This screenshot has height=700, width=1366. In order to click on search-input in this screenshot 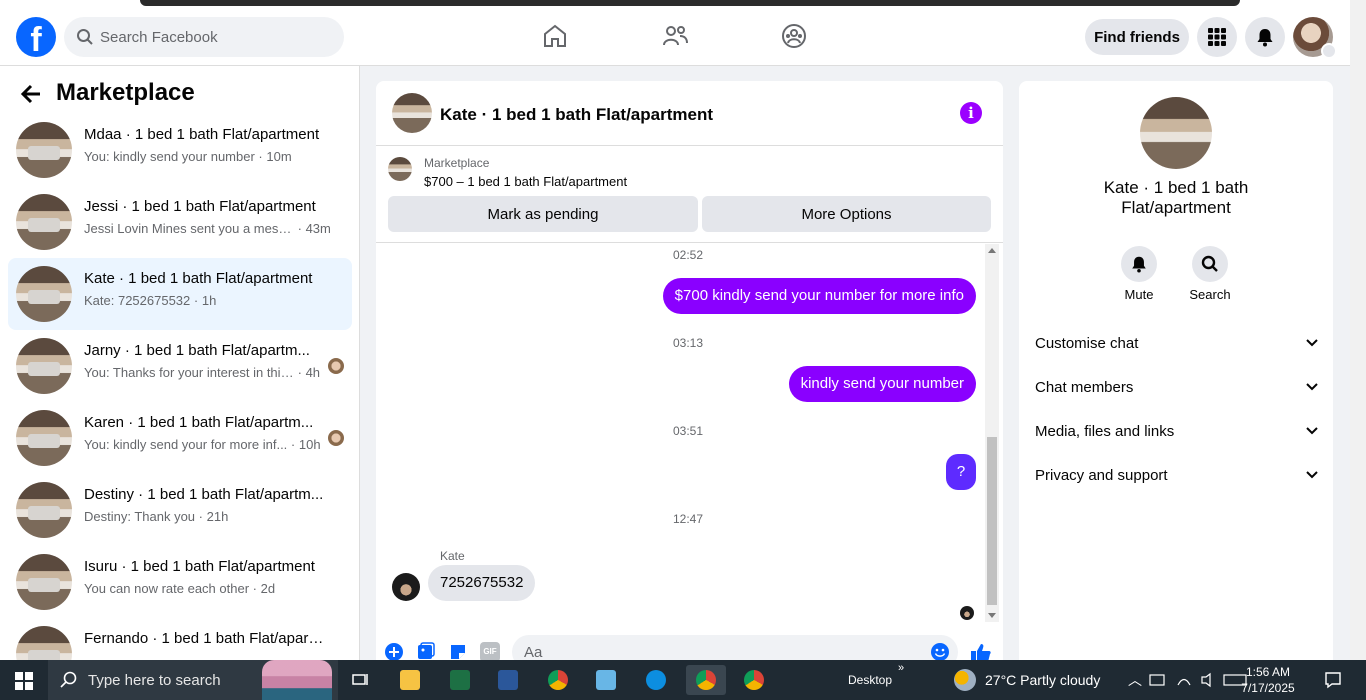, I will do `click(218, 37)`.